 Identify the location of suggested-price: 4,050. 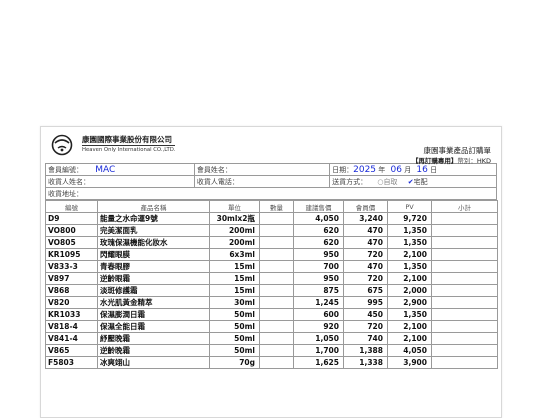
(318, 218).